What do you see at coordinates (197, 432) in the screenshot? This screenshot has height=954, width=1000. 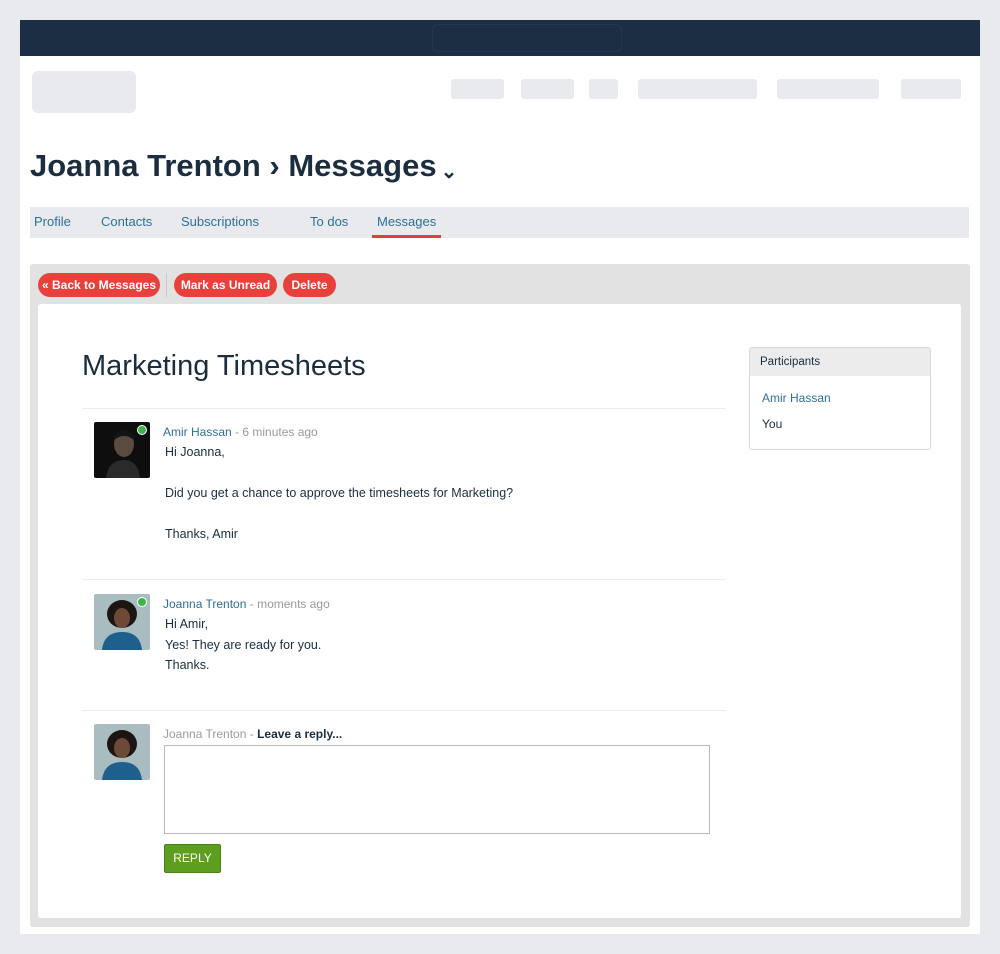 I see `message-author: Amir Hassan` at bounding box center [197, 432].